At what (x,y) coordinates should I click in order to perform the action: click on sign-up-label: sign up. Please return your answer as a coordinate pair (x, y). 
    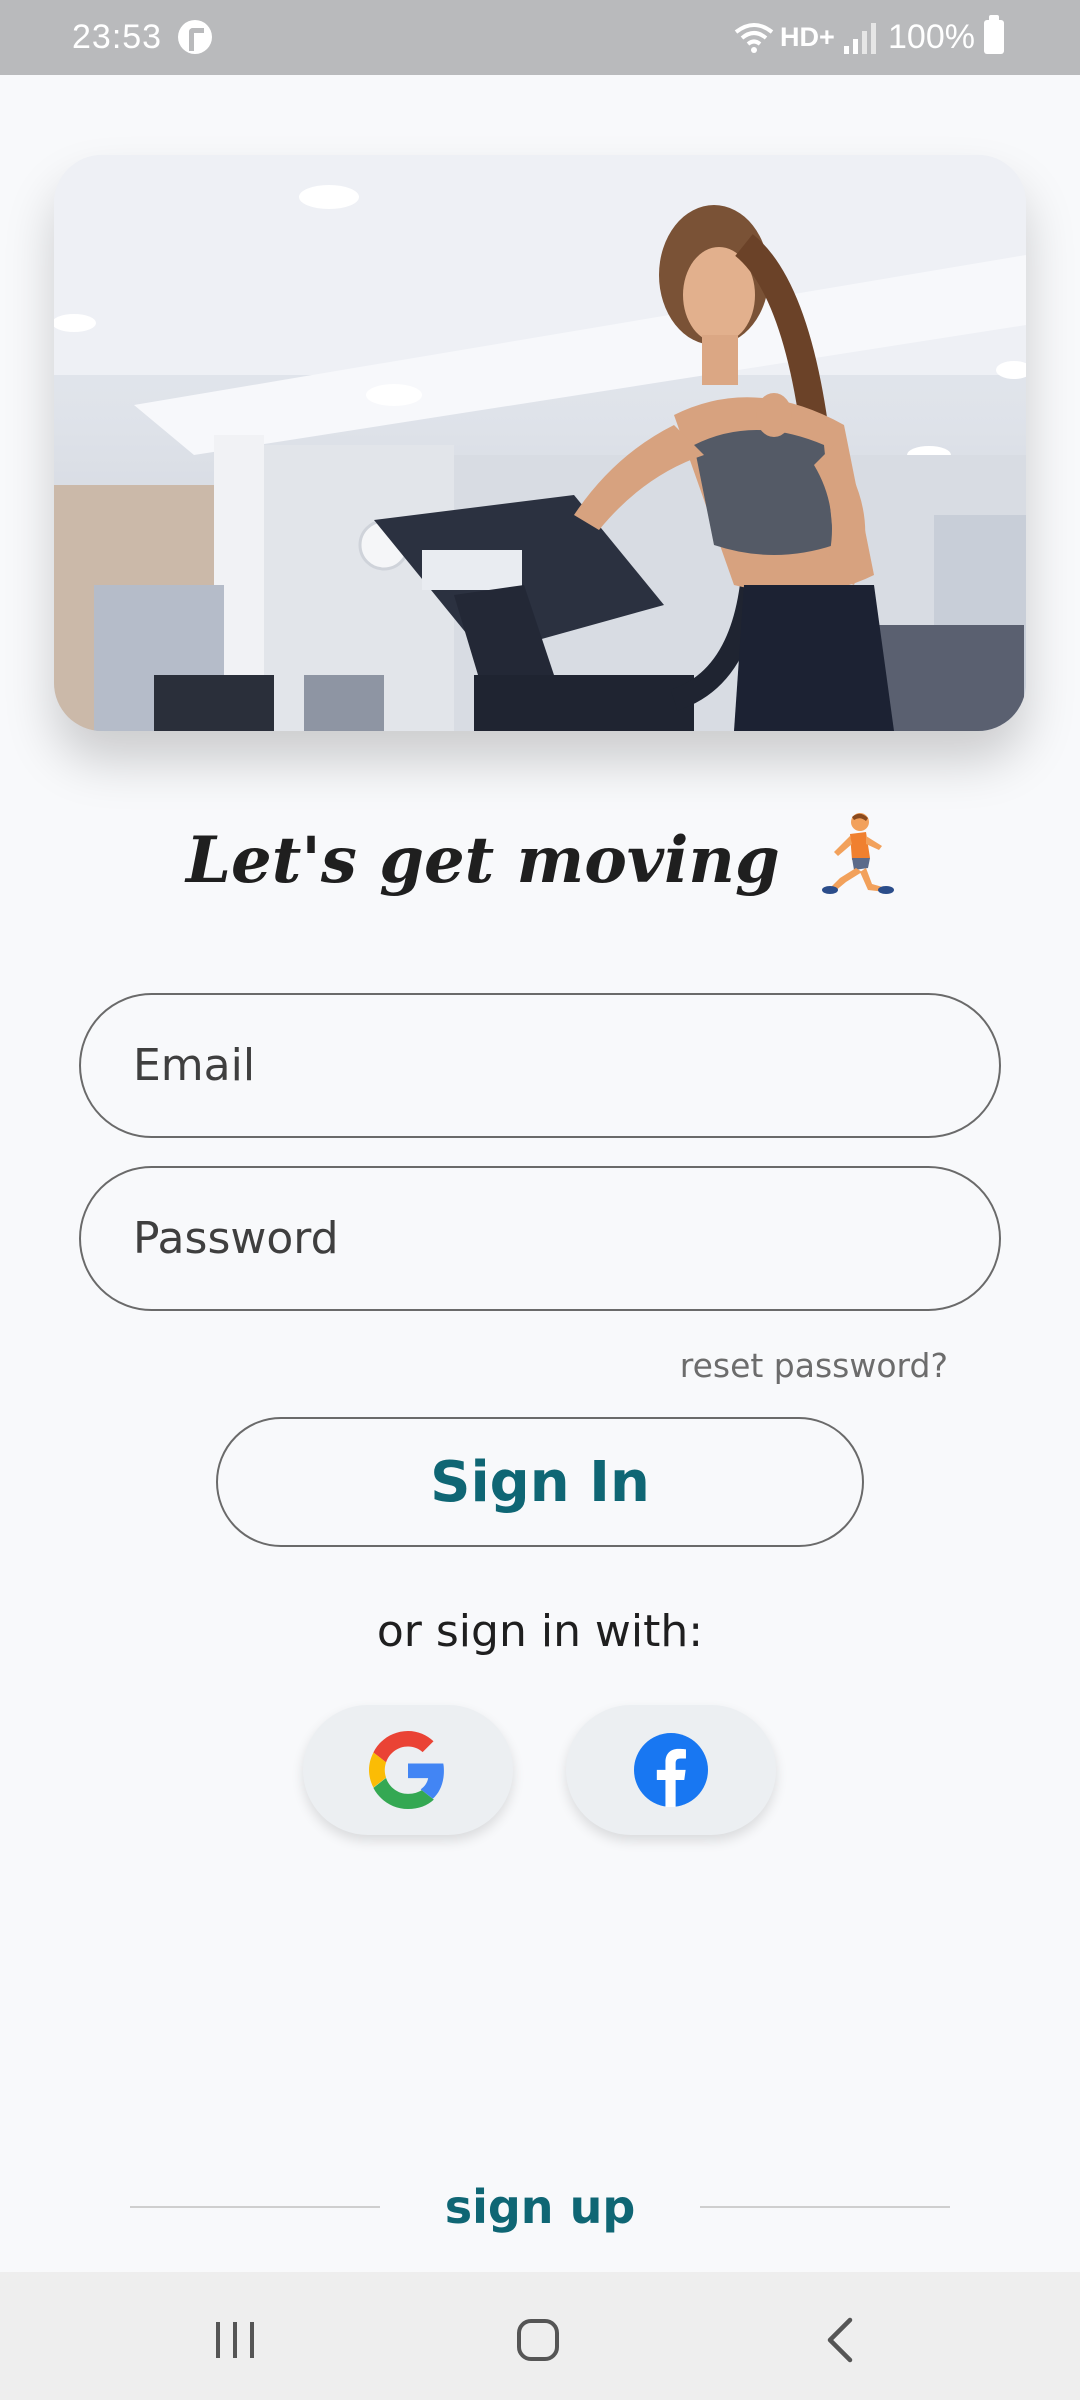
    Looking at the image, I should click on (540, 2207).